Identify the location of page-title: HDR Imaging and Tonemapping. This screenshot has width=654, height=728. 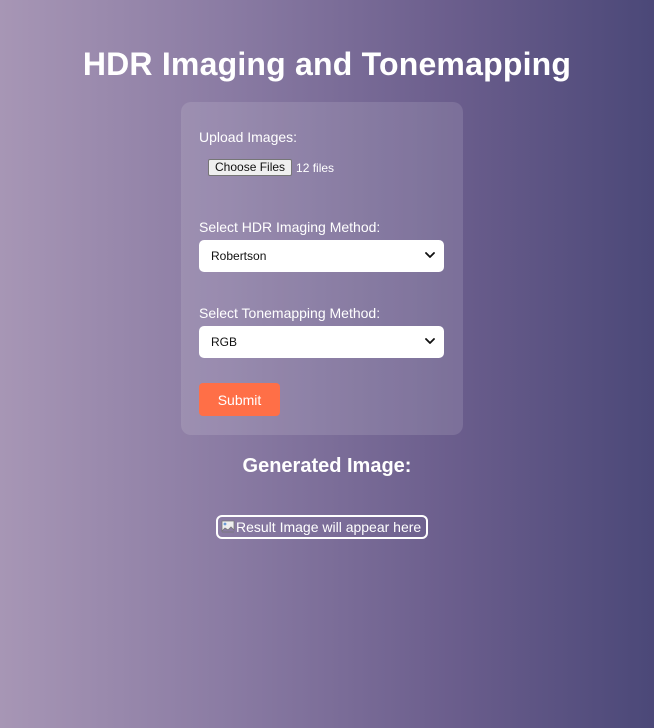
(327, 64).